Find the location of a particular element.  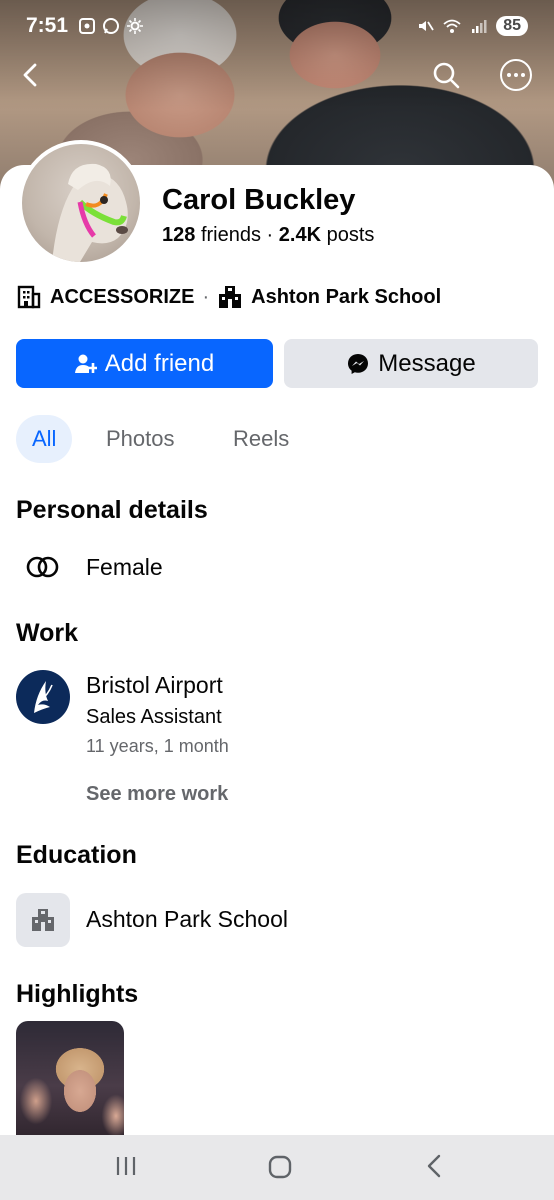

status-notification-icons is located at coordinates (111, 26).